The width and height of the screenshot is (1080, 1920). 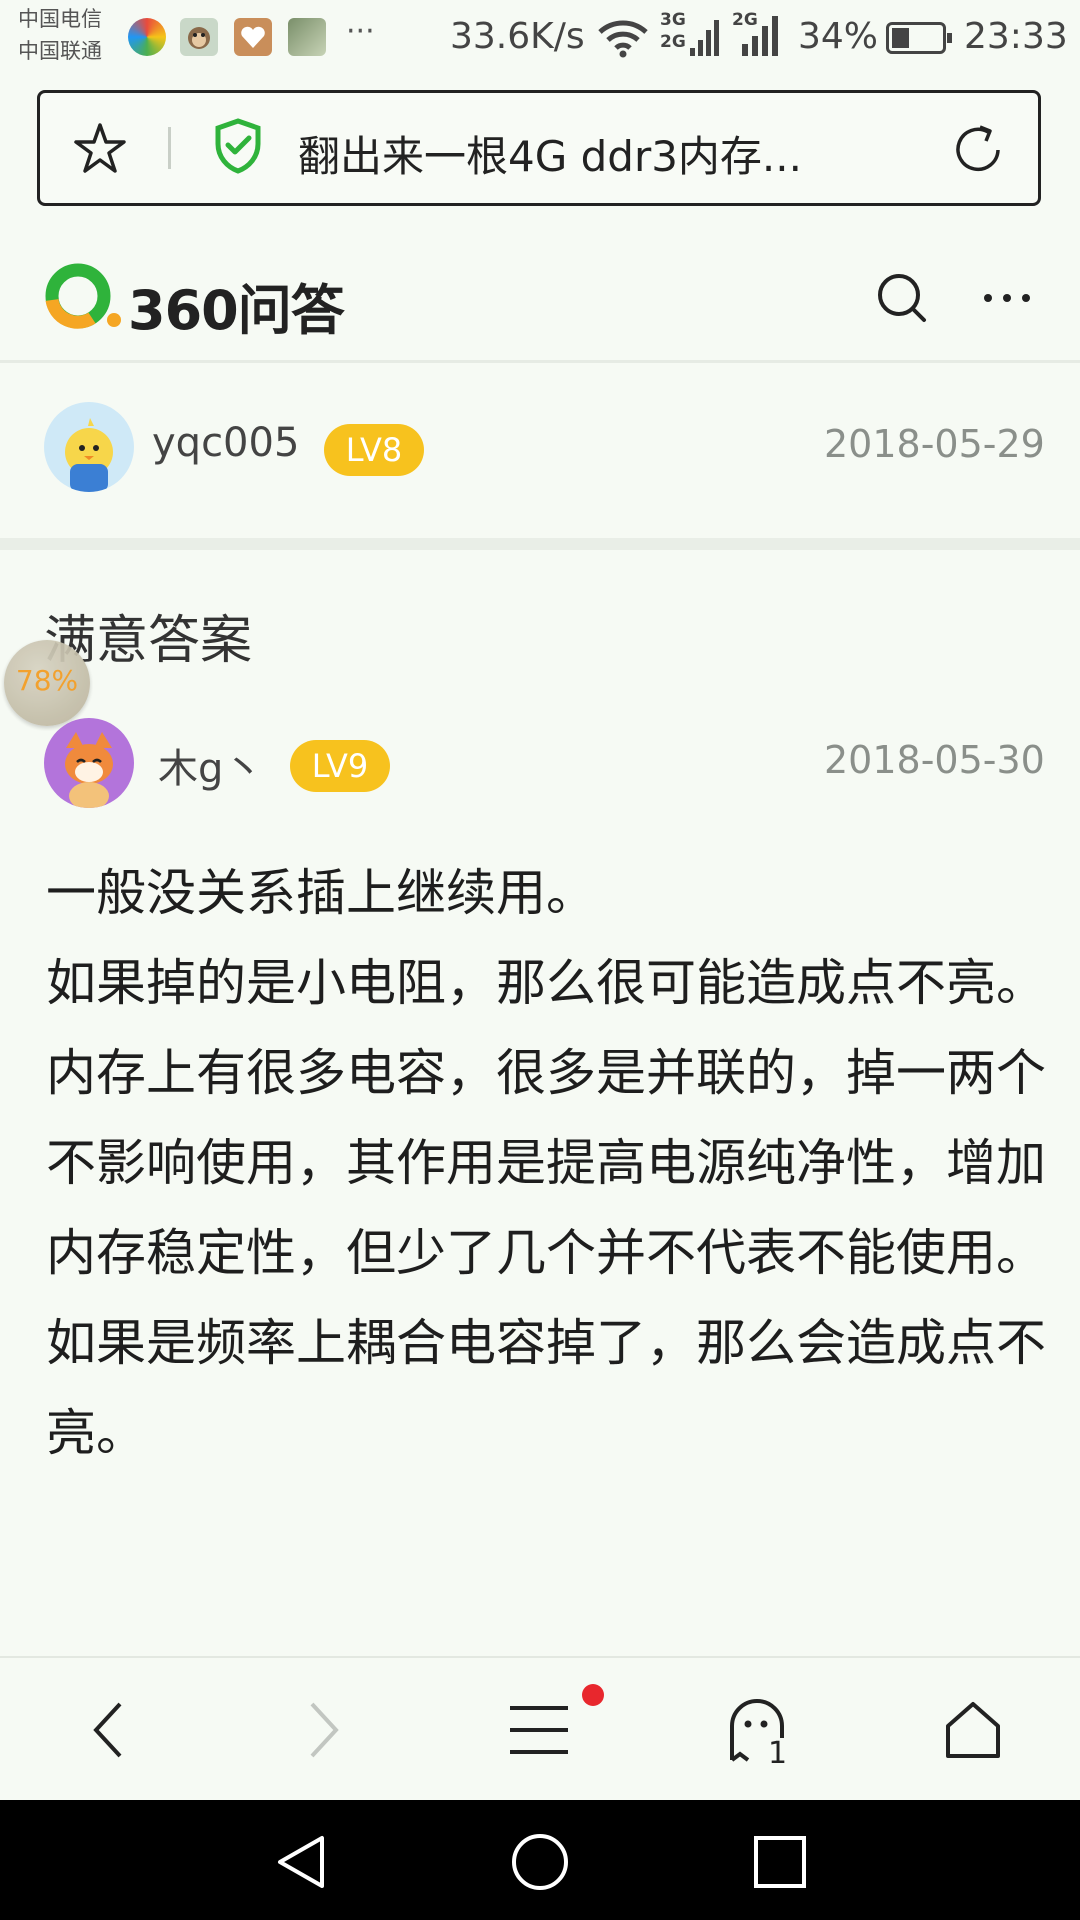 I want to click on system-navigation-bar, so click(x=540, y=1860).